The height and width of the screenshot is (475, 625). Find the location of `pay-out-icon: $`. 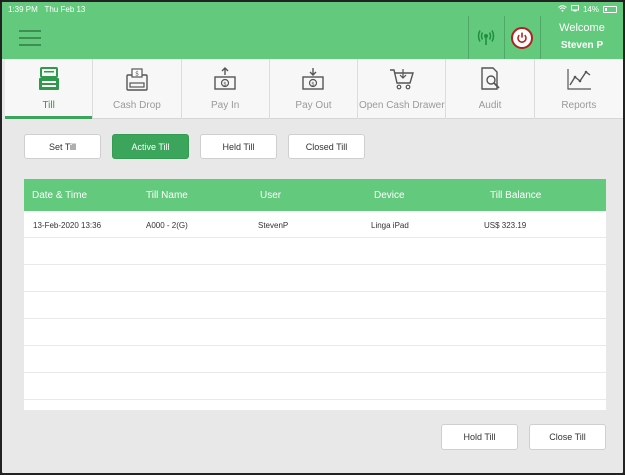

pay-out-icon: $ is located at coordinates (313, 79).